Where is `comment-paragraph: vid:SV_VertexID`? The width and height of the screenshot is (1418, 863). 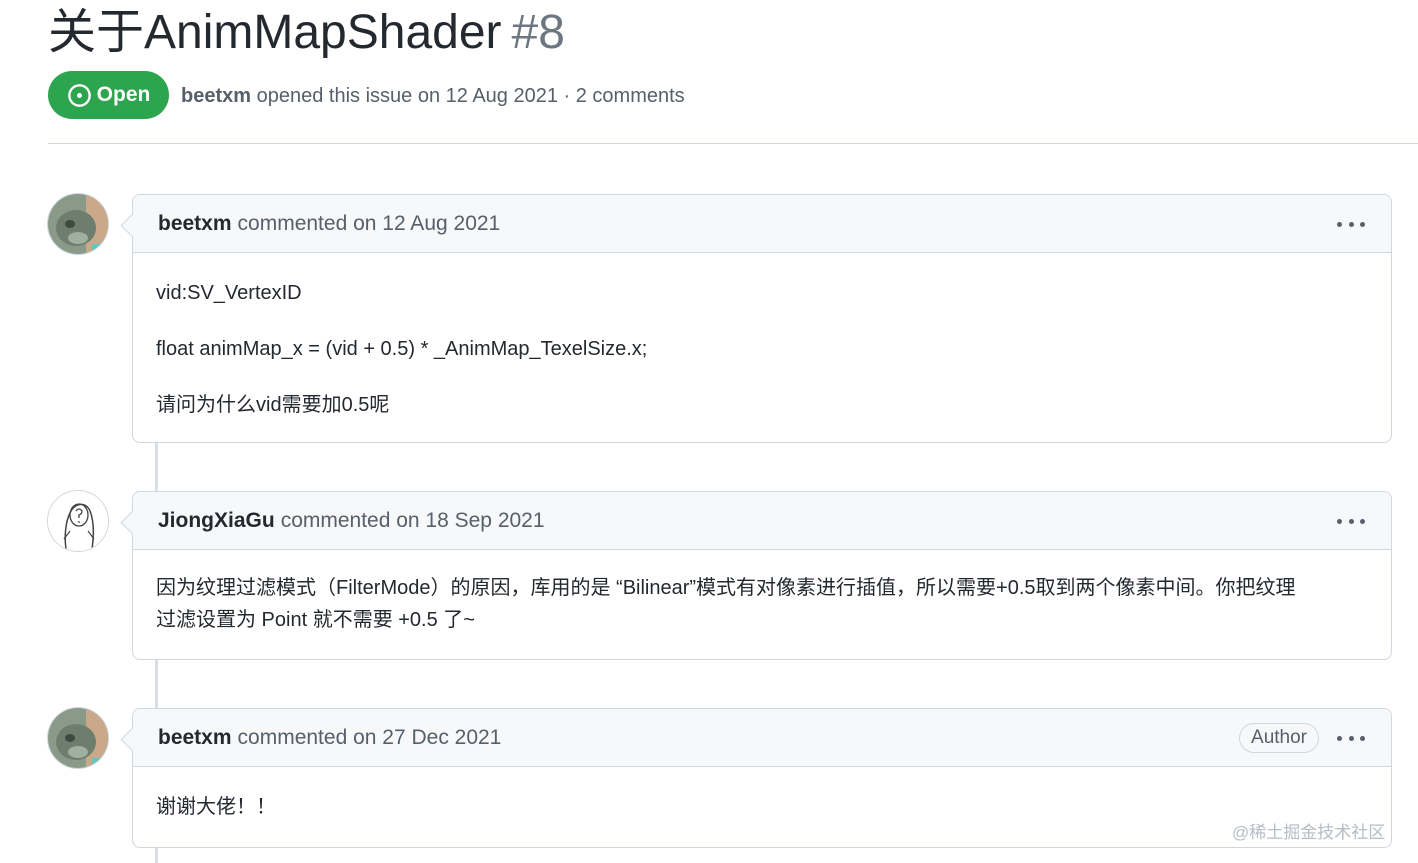
comment-paragraph: vid:SV_VertexID is located at coordinates (229, 293).